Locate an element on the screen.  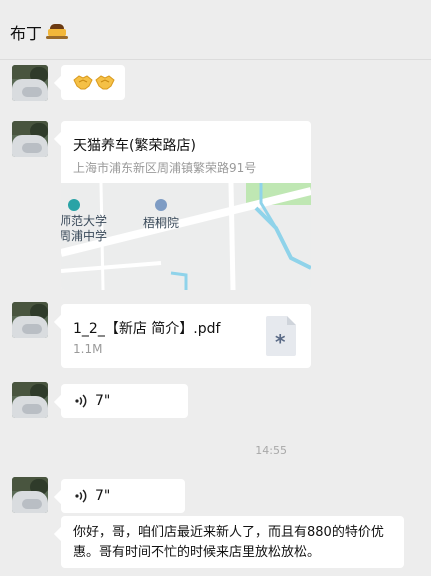
file-message-bubble: 1_2_【新店 简介】.pdf 1.1M * is located at coordinates (186, 336).